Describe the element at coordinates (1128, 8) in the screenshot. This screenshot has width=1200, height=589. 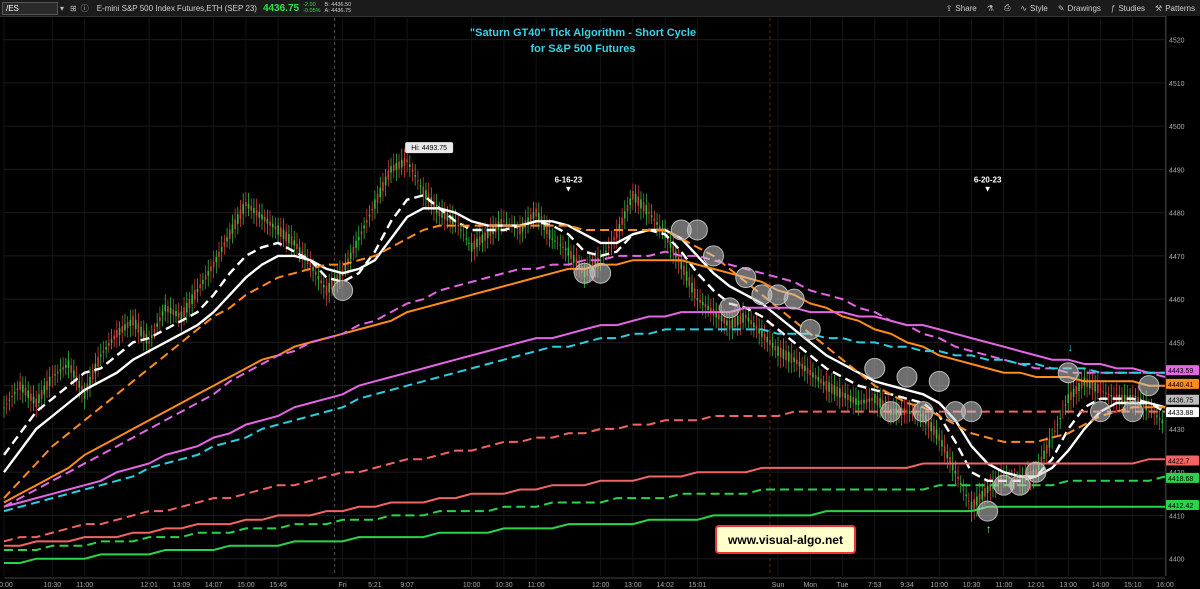
I see `studies-button: ƒ Studies` at that location.